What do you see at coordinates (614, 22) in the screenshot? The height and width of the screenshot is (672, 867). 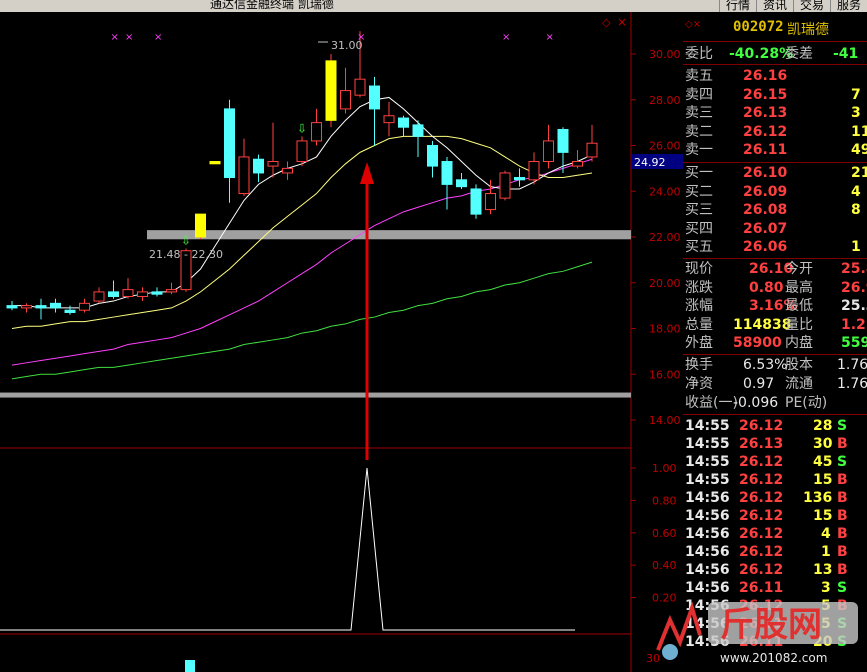 I see `control-icons: ◇ ×` at bounding box center [614, 22].